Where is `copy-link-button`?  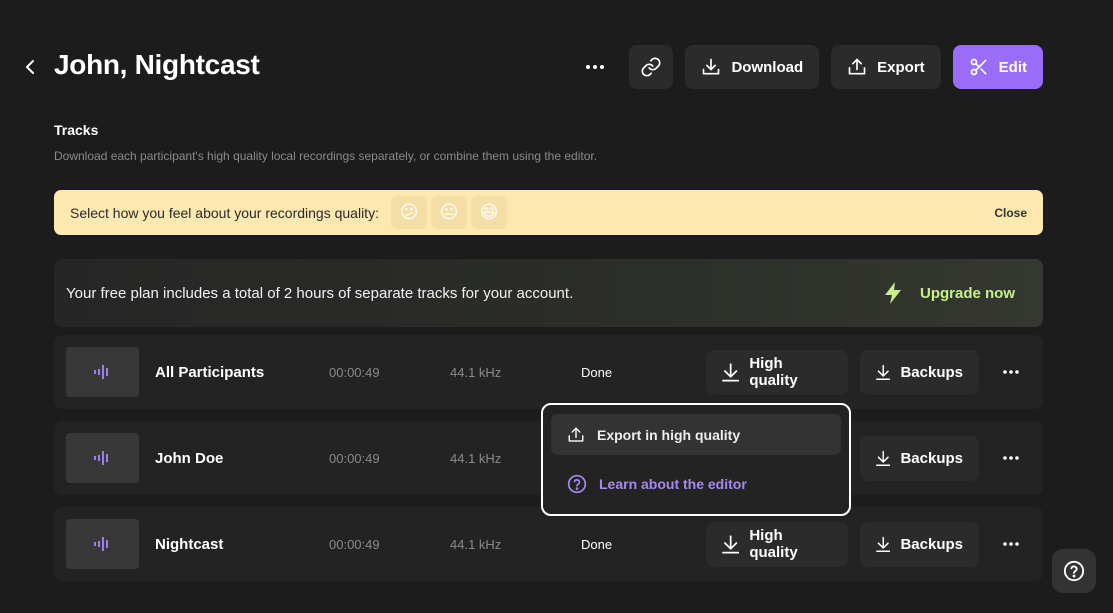 copy-link-button is located at coordinates (651, 67).